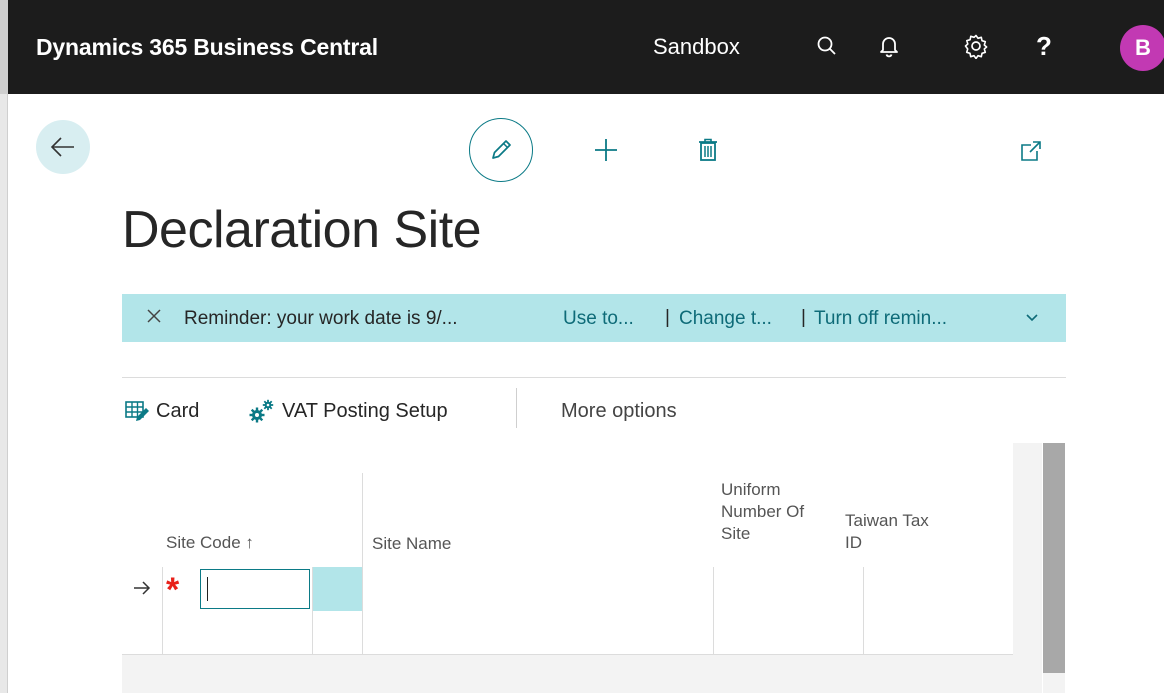 The height and width of the screenshot is (693, 1164). I want to click on delete-button, so click(708, 150).